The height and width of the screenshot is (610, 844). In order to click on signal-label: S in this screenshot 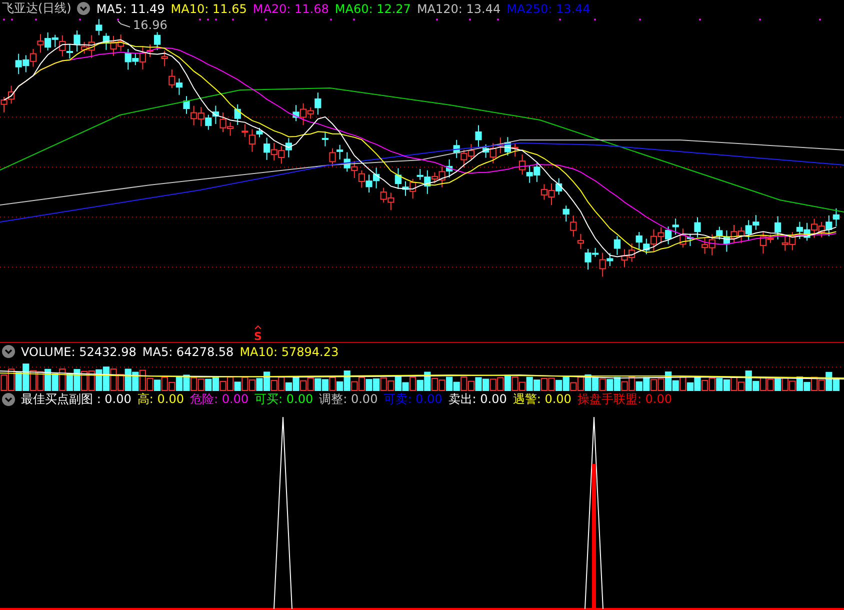, I will do `click(258, 336)`.